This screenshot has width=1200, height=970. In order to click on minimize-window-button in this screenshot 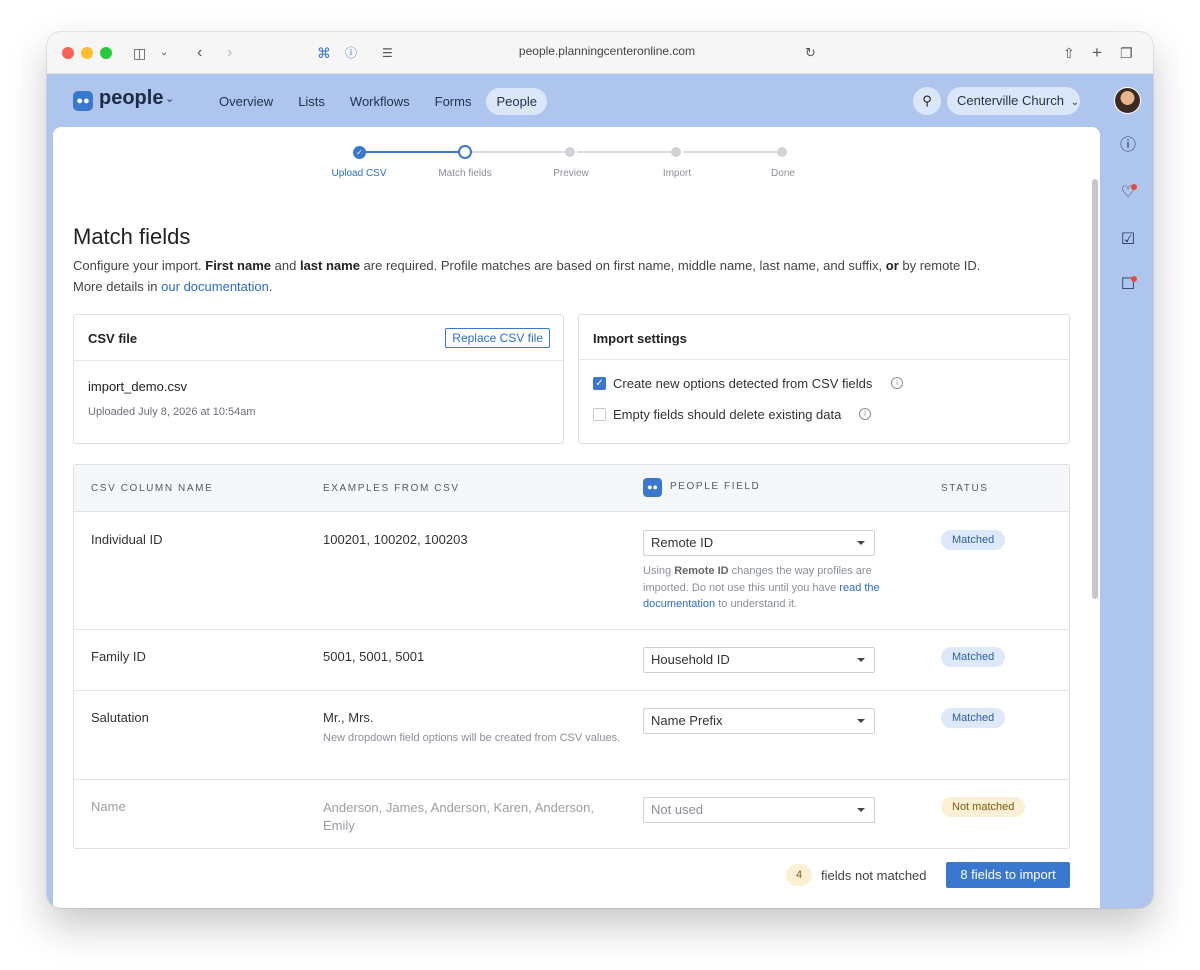, I will do `click(87, 53)`.